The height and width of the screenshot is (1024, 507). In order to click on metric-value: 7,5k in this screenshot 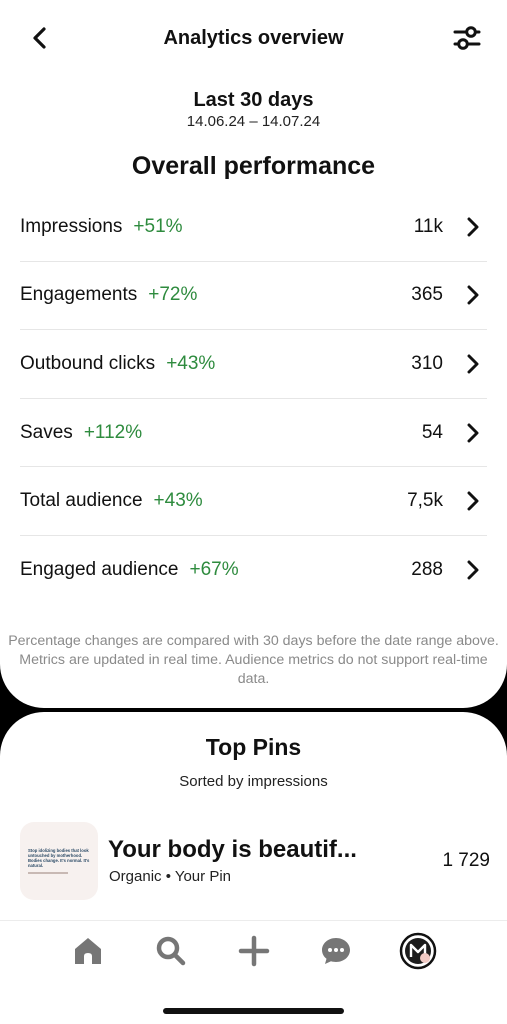, I will do `click(425, 501)`.